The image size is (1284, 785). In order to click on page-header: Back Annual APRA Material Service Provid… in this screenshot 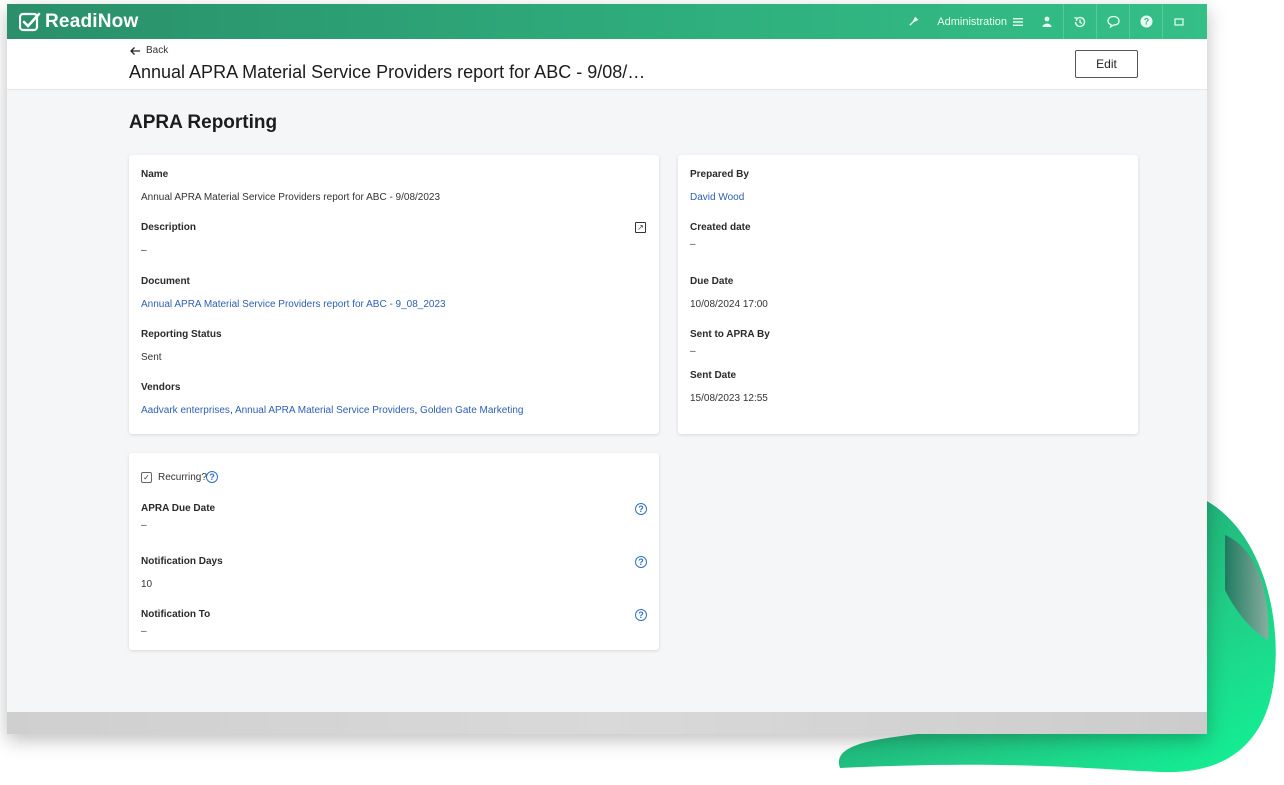, I will do `click(607, 64)`.